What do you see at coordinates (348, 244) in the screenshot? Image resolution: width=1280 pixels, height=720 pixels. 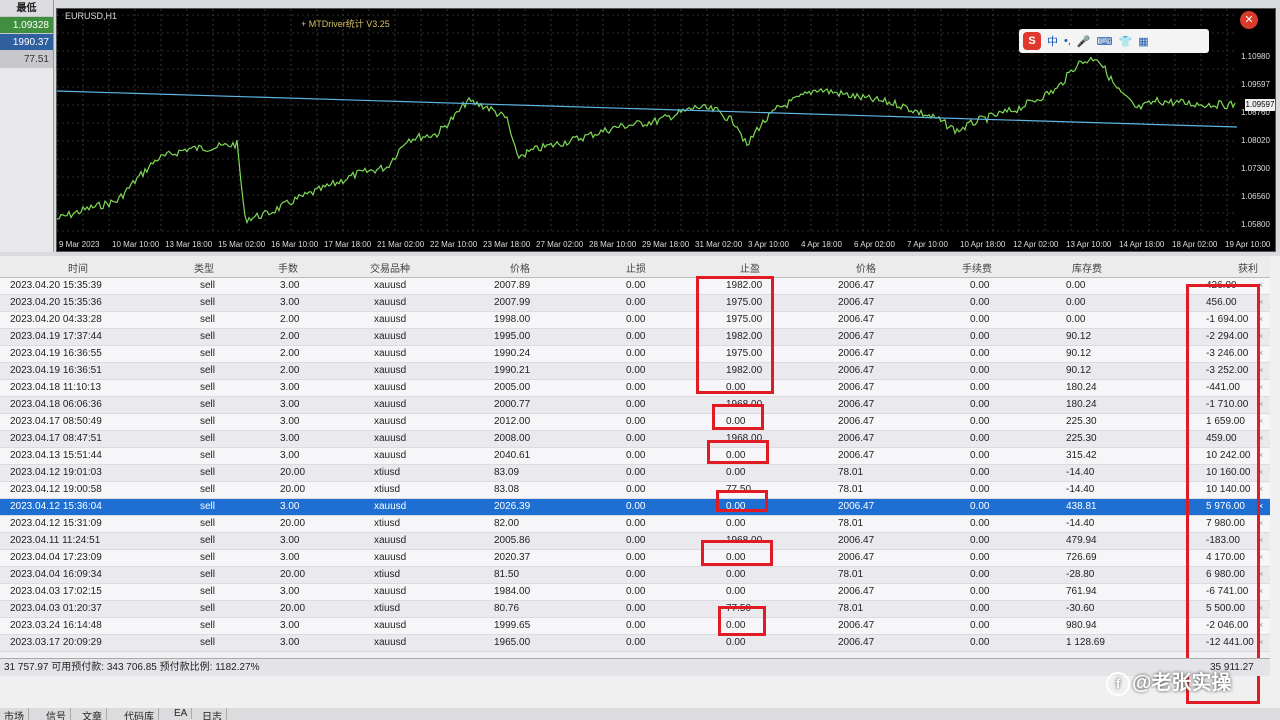 I see `x-tick-label: 17 Mar 18:00` at bounding box center [348, 244].